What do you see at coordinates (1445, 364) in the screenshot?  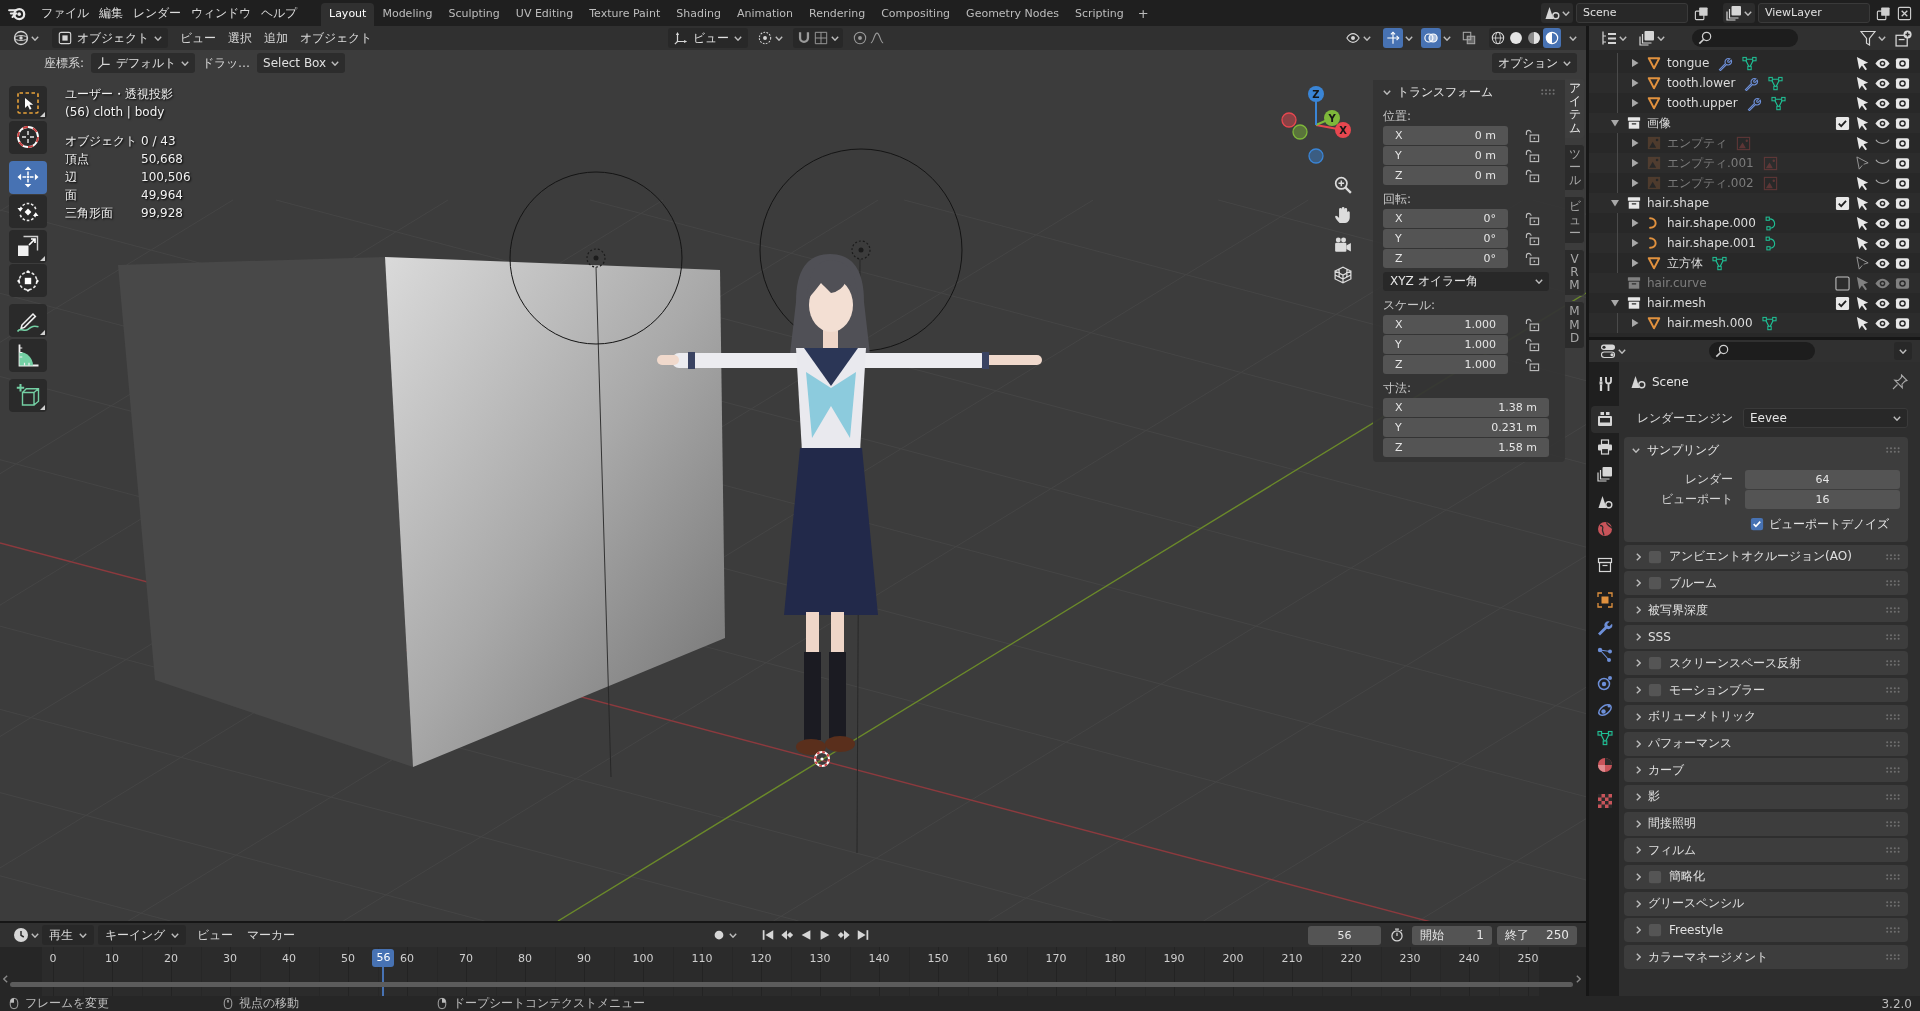 I see `number-field: Z 1.000` at bounding box center [1445, 364].